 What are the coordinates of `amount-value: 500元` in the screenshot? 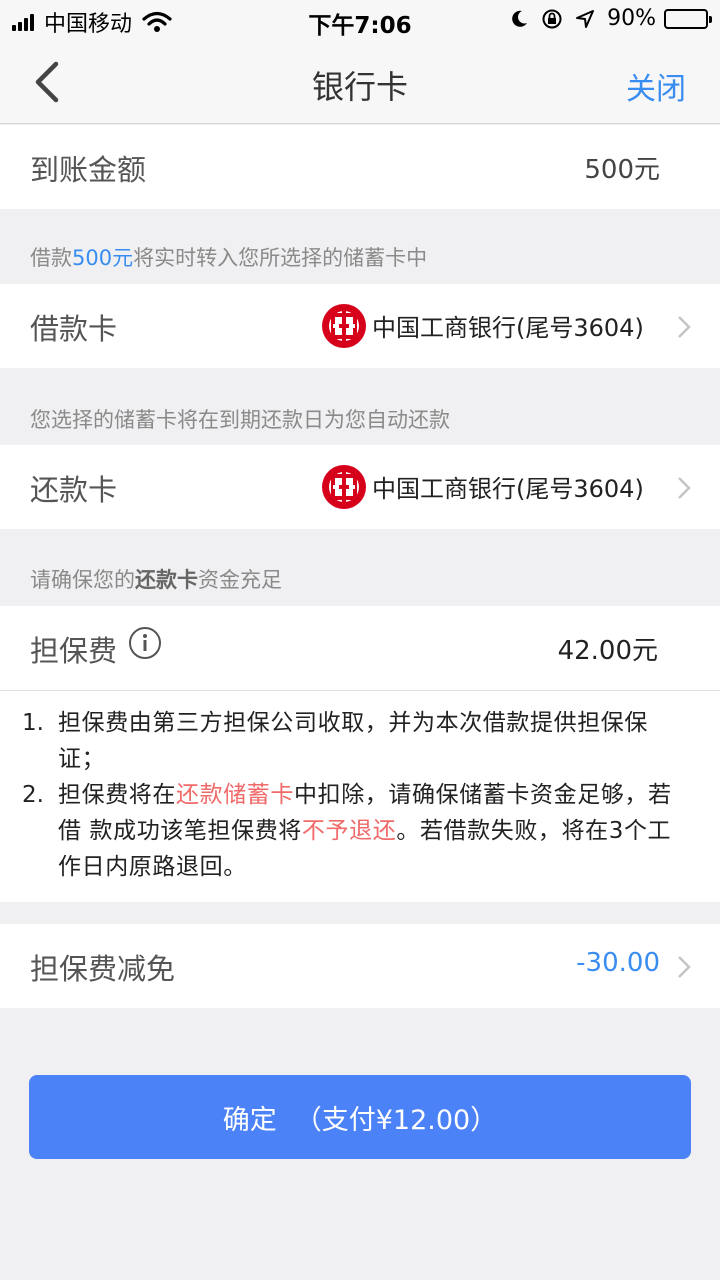 It's located at (622, 170).